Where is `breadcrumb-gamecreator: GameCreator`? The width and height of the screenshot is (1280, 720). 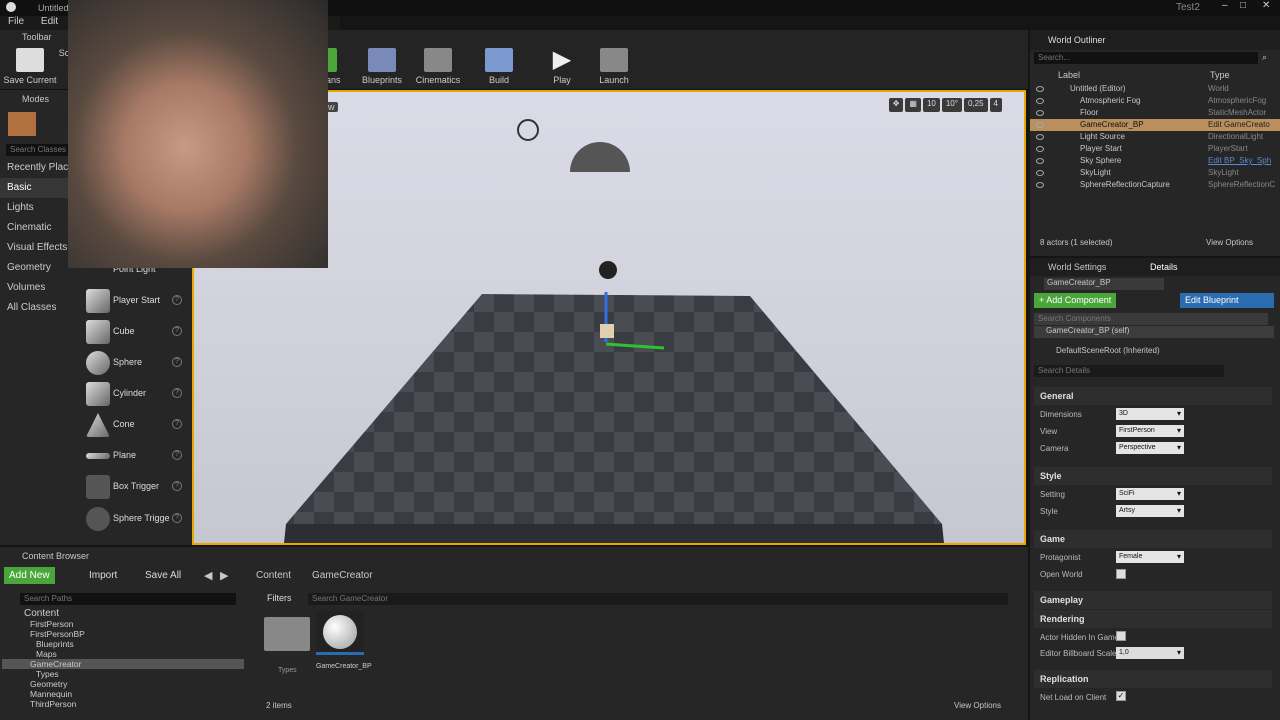 breadcrumb-gamecreator: GameCreator is located at coordinates (342, 575).